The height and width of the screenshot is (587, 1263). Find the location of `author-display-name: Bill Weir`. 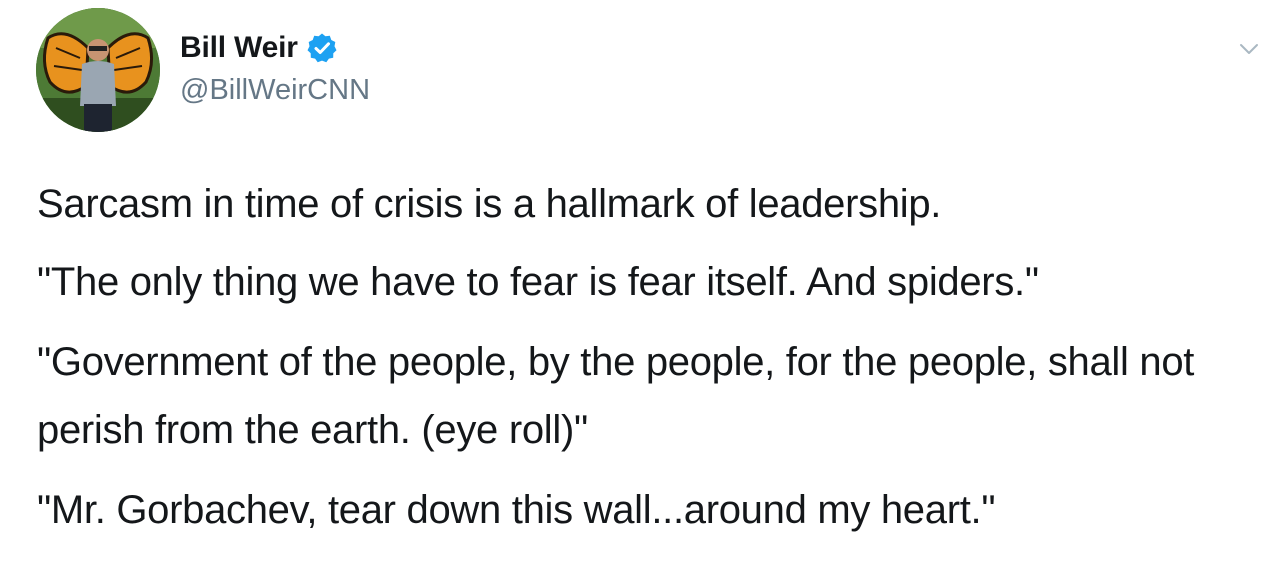

author-display-name: Bill Weir is located at coordinates (239, 48).